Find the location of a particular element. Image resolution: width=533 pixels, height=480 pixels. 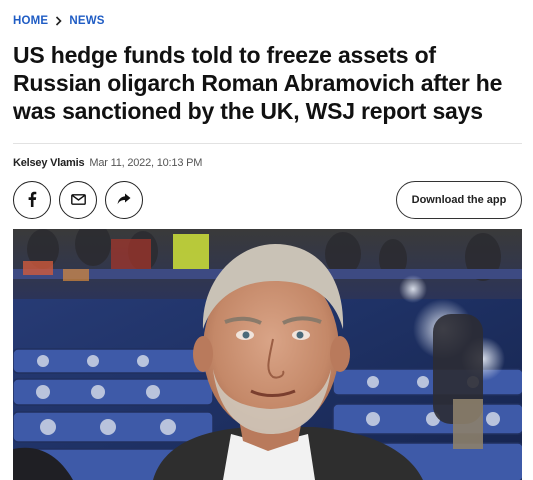

share-facebook-button is located at coordinates (32, 200).